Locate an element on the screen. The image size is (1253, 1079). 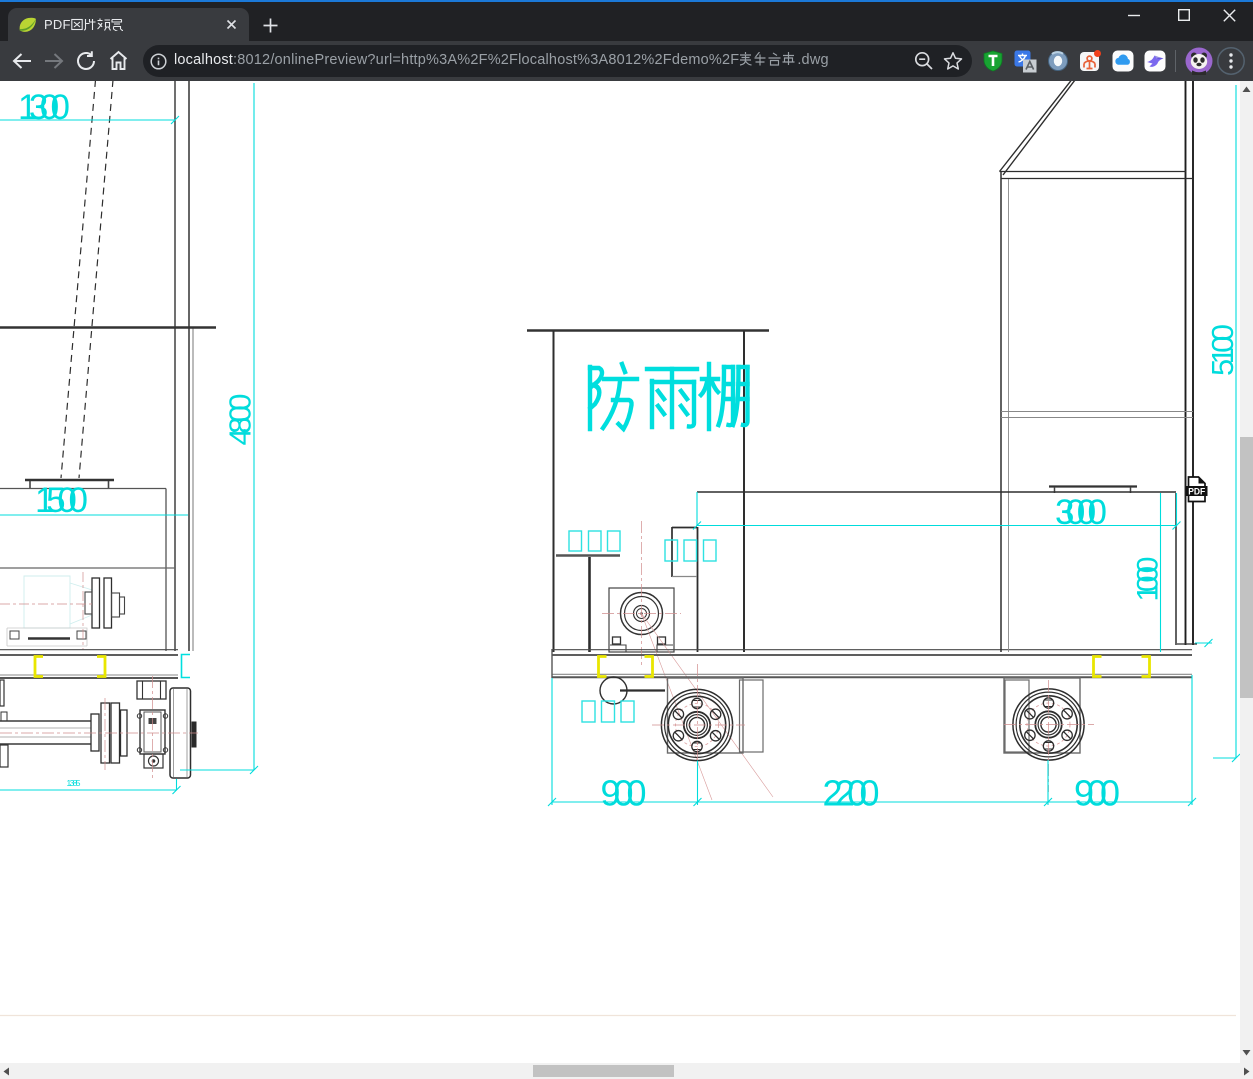
svg-text: PDF is located at coordinates (1196, 491).